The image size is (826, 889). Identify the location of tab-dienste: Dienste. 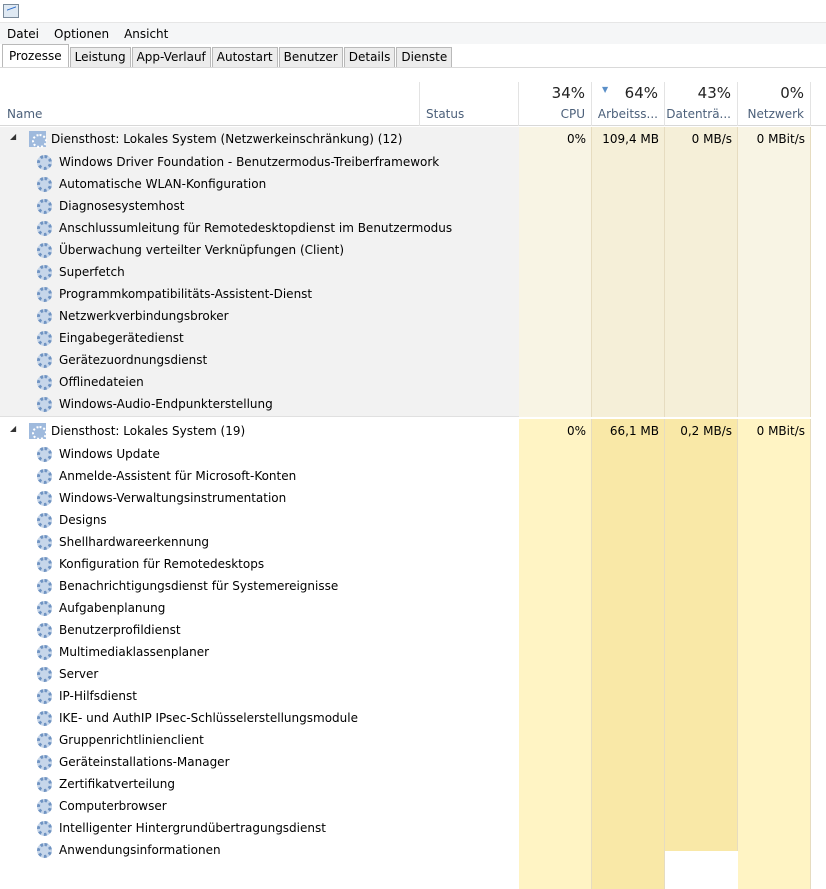
(424, 57).